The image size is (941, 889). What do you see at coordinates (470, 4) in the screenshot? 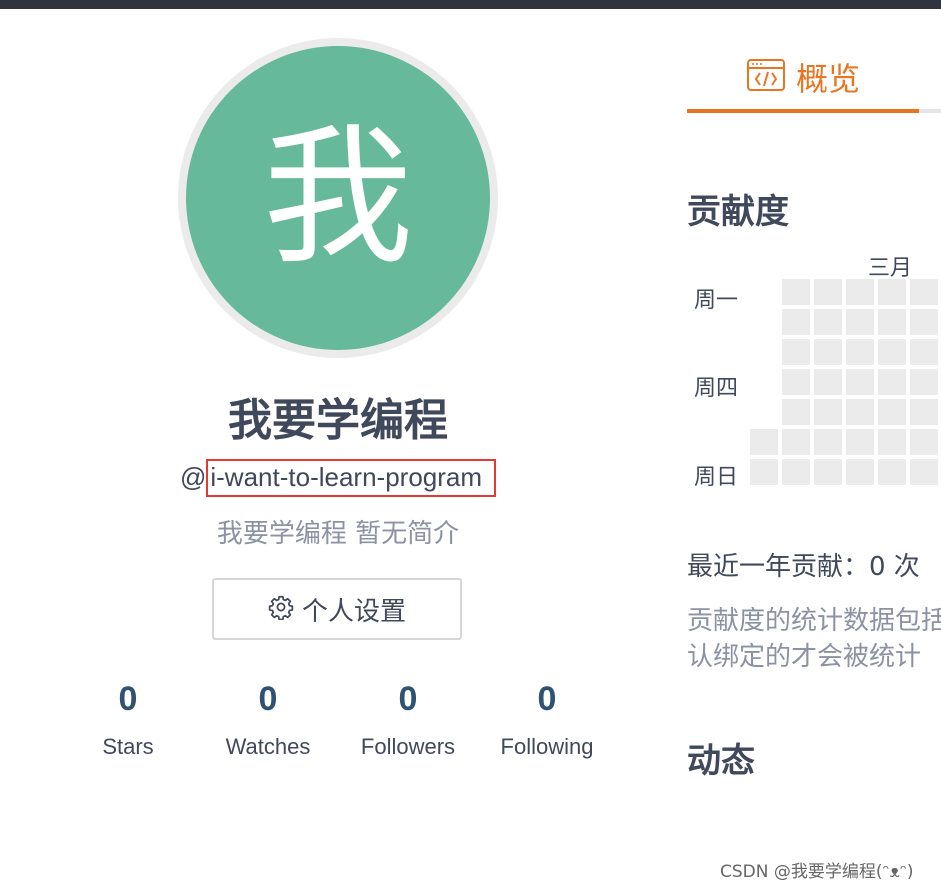
I see `top-navbar` at bounding box center [470, 4].